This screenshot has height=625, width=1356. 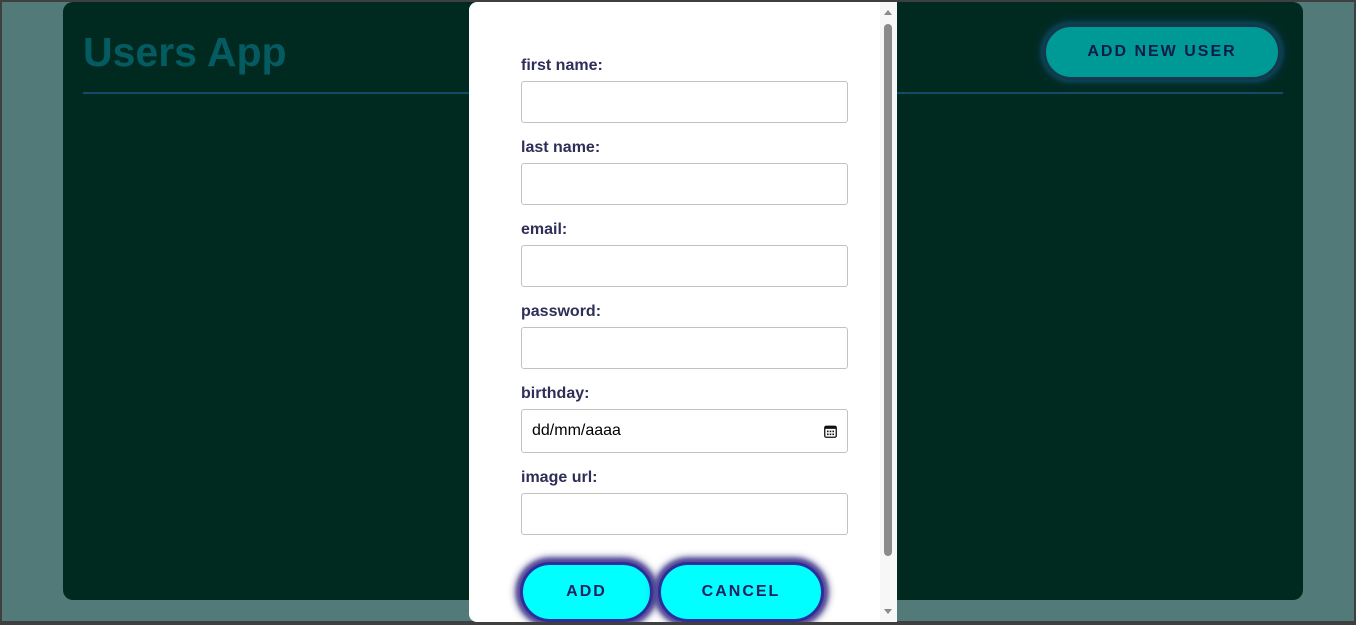 What do you see at coordinates (544, 229) in the screenshot?
I see `email-label: email:` at bounding box center [544, 229].